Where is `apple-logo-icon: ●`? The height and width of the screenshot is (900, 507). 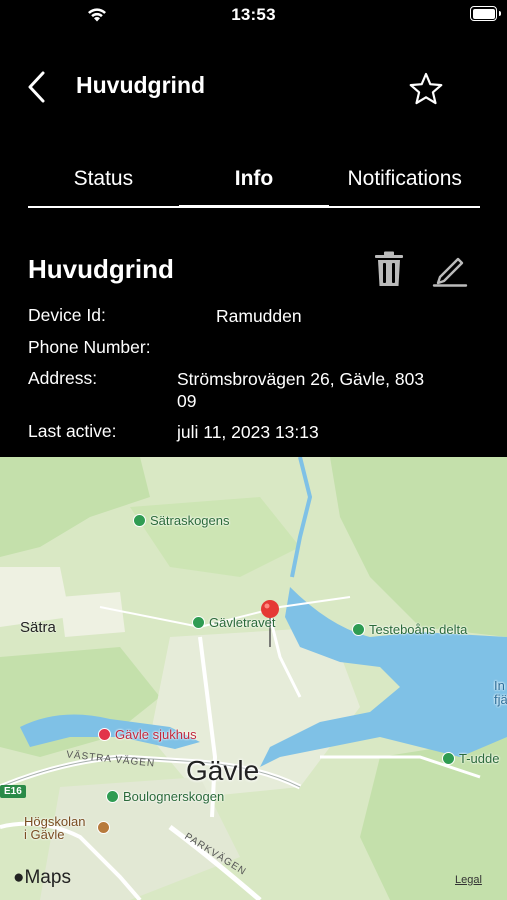 apple-logo-icon: ● is located at coordinates (19, 877).